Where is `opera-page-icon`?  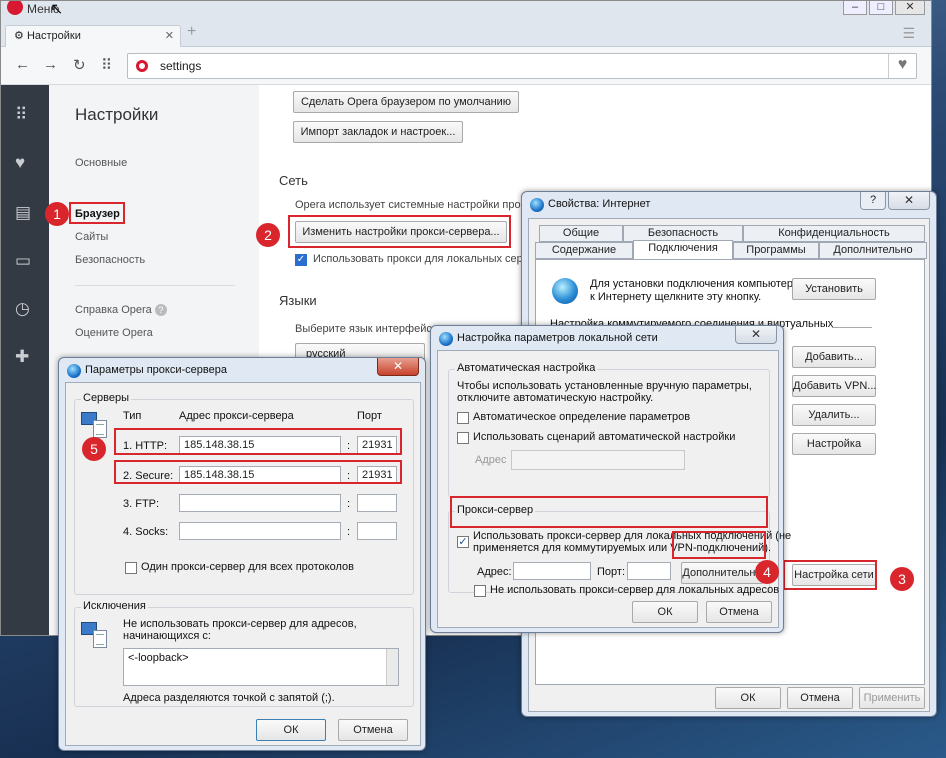
opera-page-icon is located at coordinates (142, 66).